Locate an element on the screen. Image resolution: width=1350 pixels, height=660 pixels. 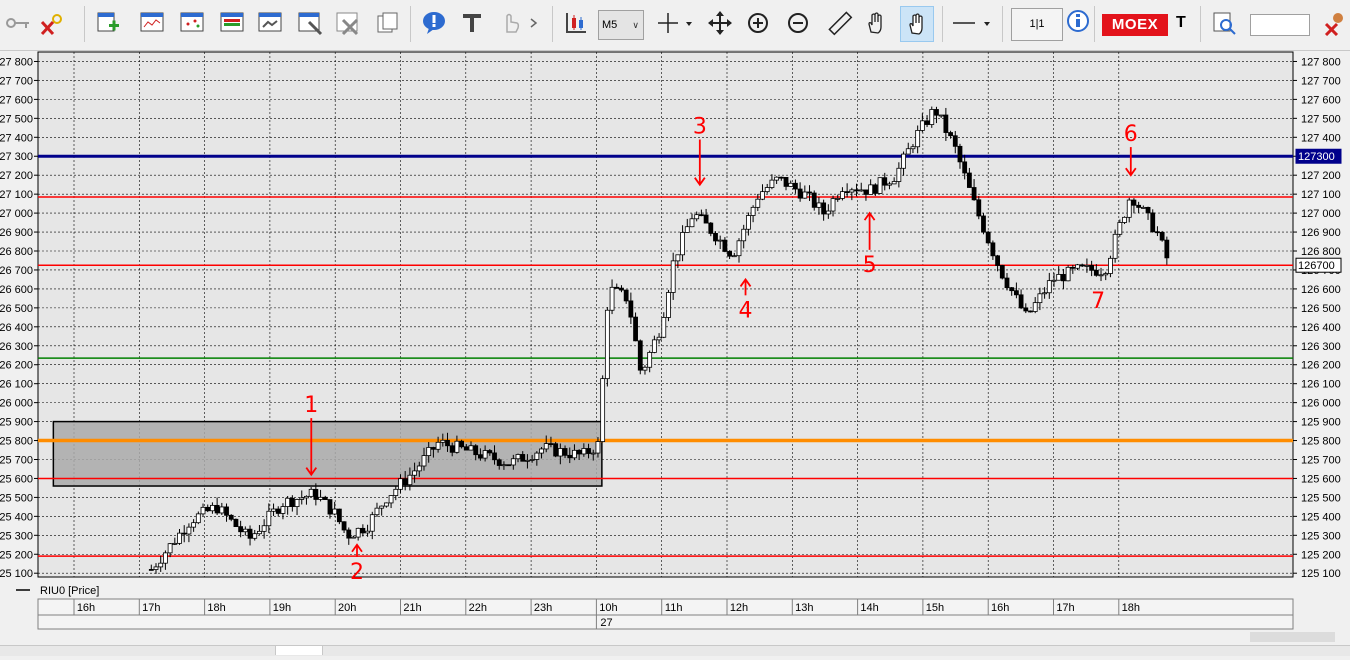
y-tick-label: 127 000 is located at coordinates (1321, 214).